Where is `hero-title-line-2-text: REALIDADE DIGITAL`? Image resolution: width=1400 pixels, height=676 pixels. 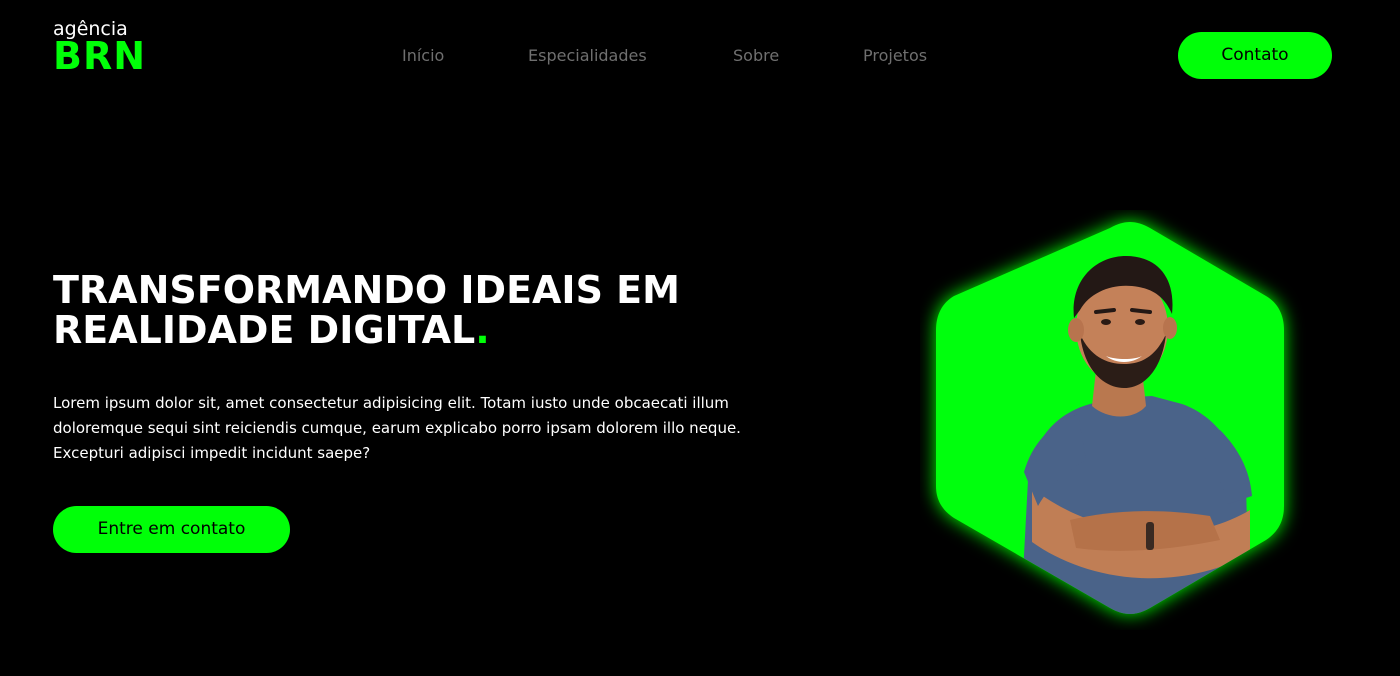
hero-title-line-2-text: REALIDADE DIGITAL is located at coordinates (264, 330).